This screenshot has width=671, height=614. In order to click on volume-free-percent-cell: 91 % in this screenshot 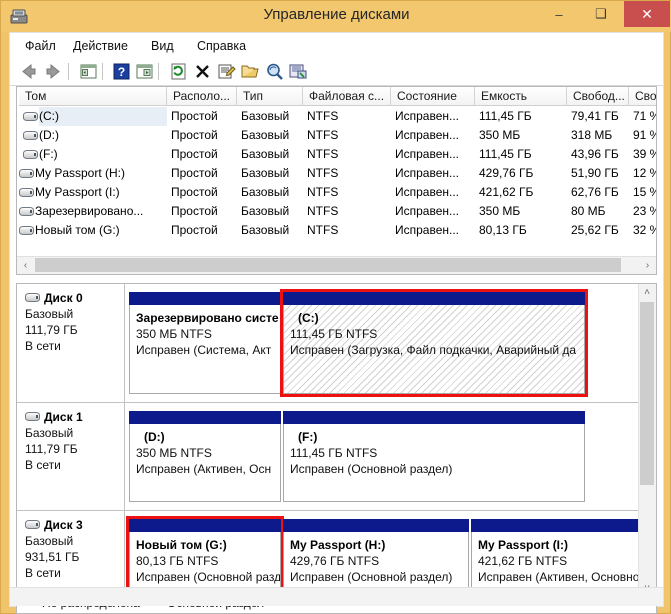, I will do `click(644, 135)`.